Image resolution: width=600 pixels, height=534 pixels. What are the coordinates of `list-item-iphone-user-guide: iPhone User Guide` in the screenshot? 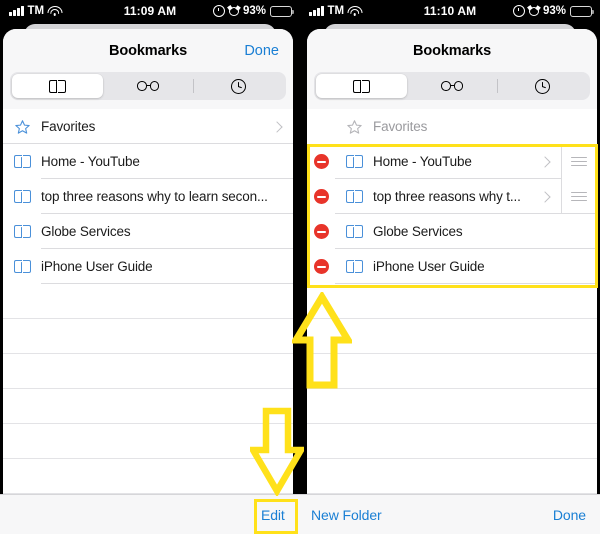 It's located at (148, 266).